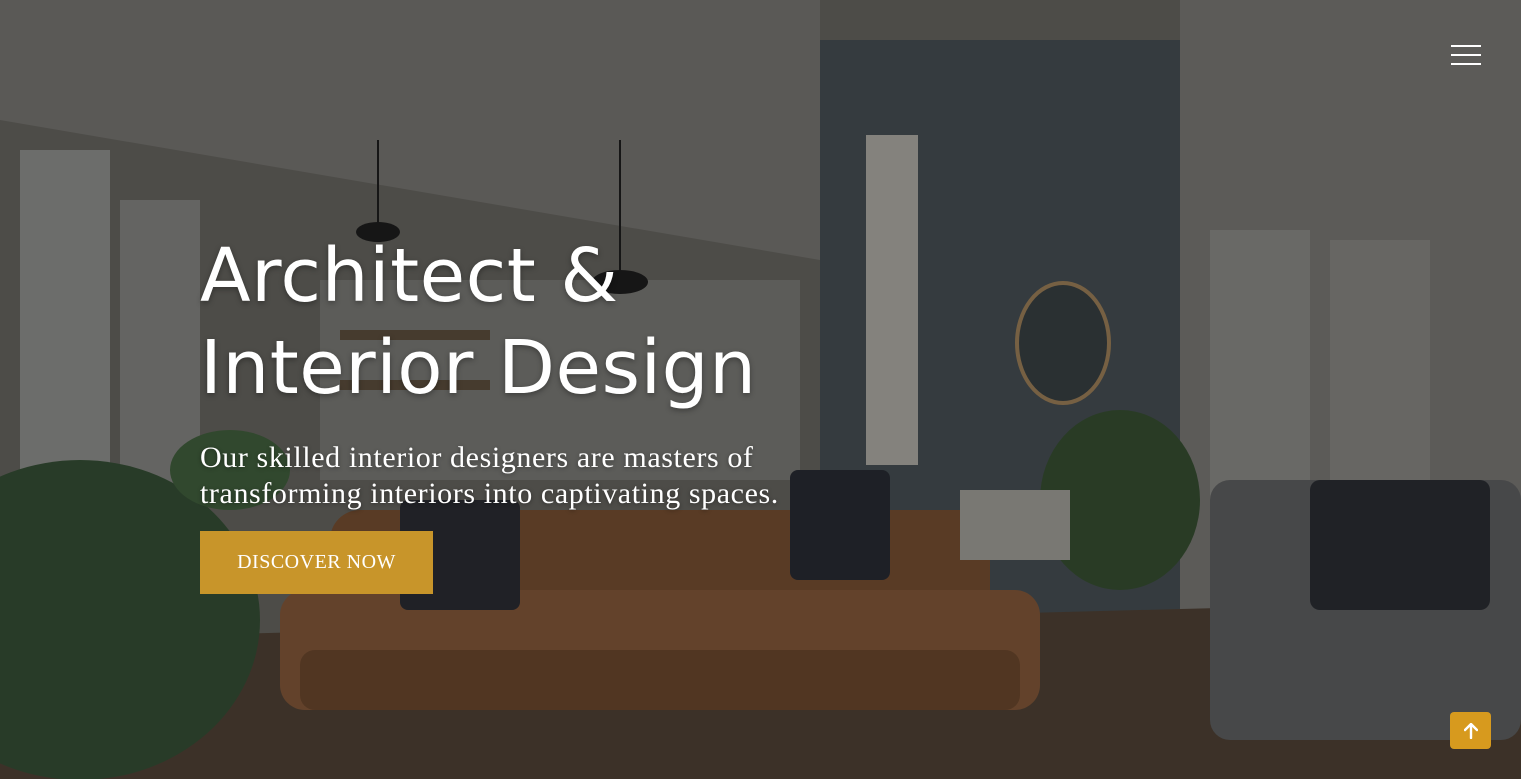 The image size is (1521, 779). I want to click on hero-headline: Architect & Interior Design, so click(520, 322).